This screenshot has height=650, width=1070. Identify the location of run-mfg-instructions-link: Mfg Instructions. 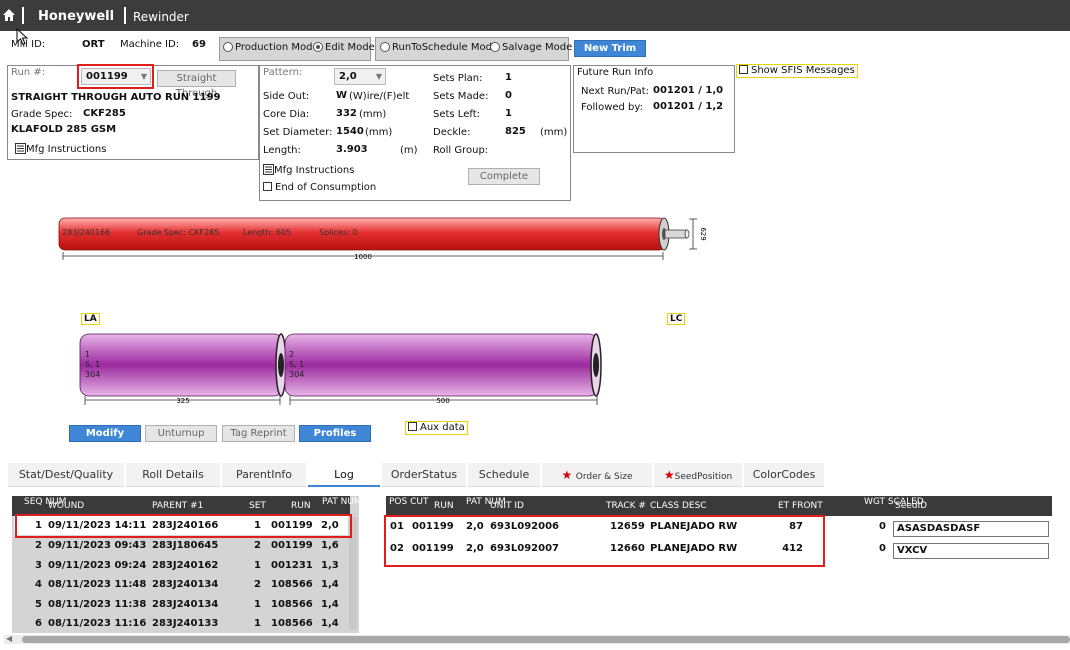
(60, 149).